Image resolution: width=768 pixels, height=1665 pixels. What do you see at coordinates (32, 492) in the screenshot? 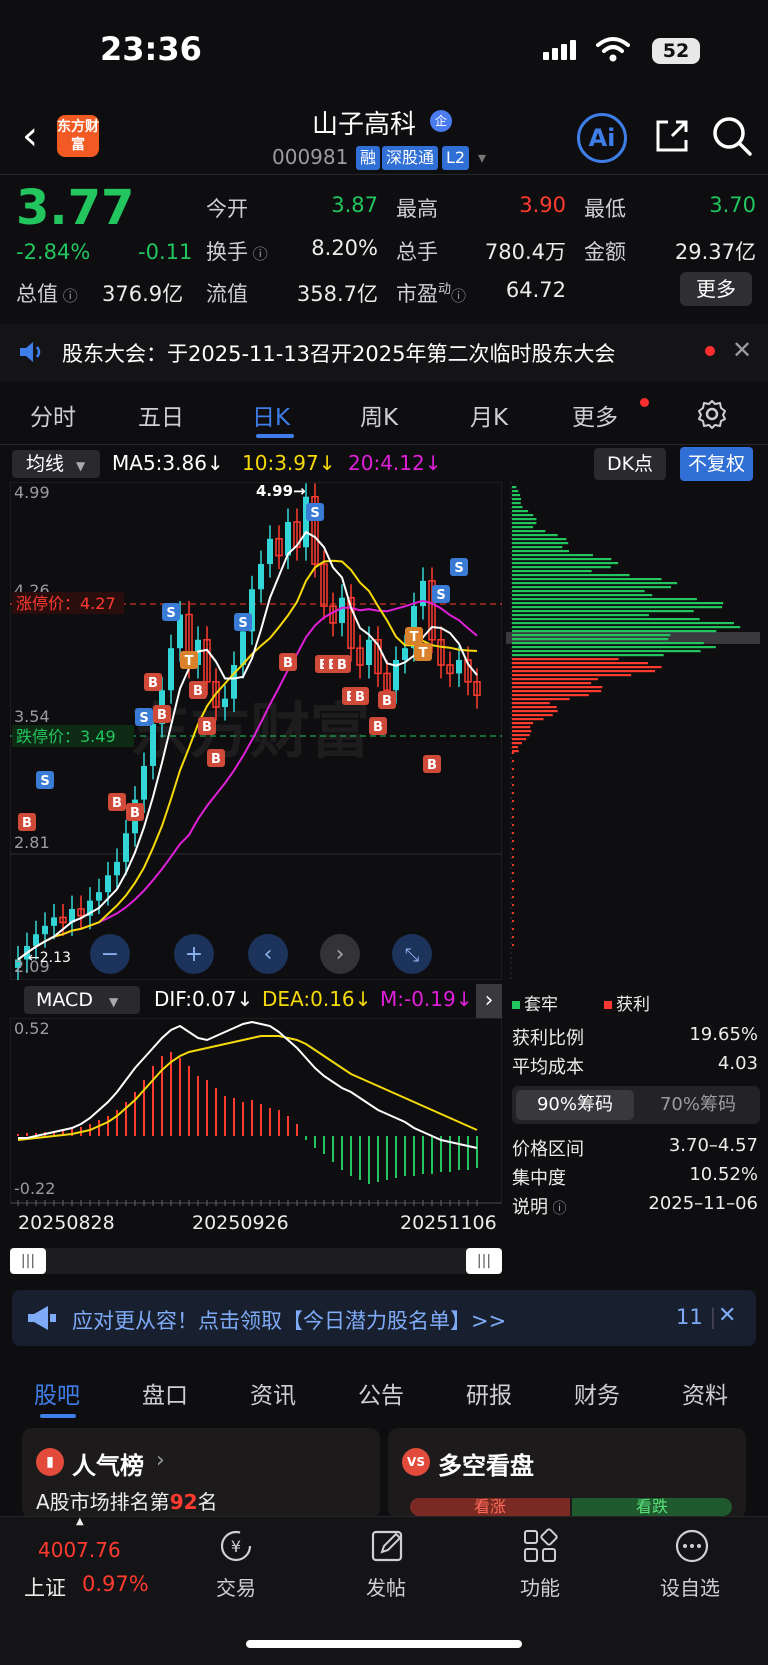
I see `y-label-top: 4.99` at bounding box center [32, 492].